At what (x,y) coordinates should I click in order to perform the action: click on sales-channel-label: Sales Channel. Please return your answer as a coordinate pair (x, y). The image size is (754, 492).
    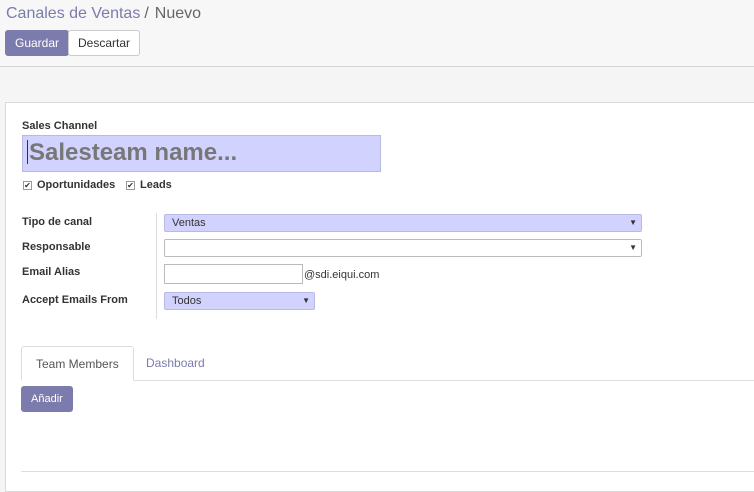
    Looking at the image, I should click on (60, 126).